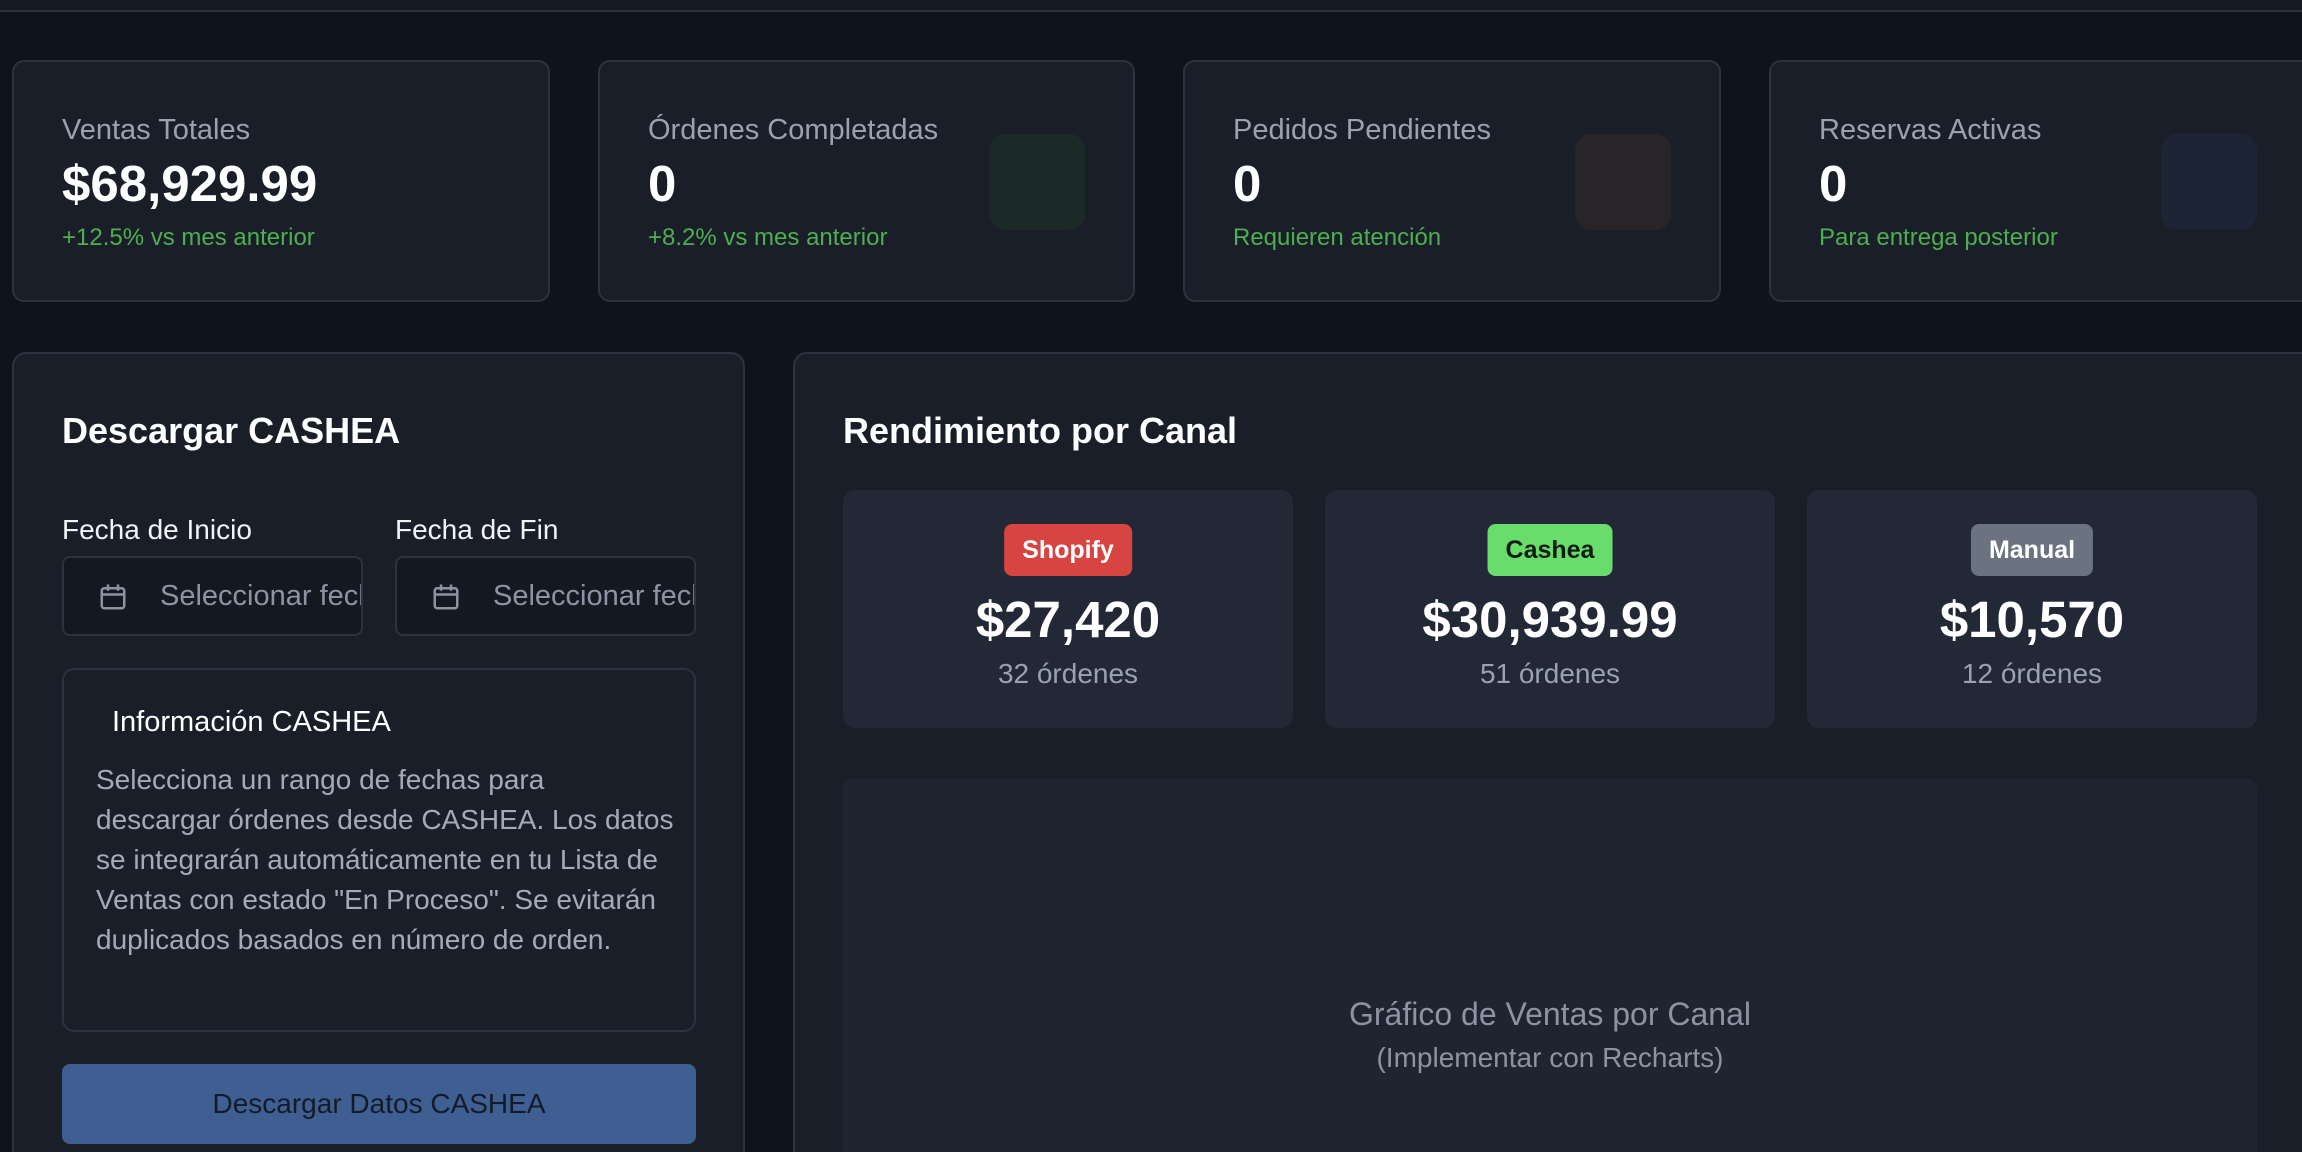  I want to click on chart-placeholder-subtitle: (Implementar con Recharts), so click(1550, 1057).